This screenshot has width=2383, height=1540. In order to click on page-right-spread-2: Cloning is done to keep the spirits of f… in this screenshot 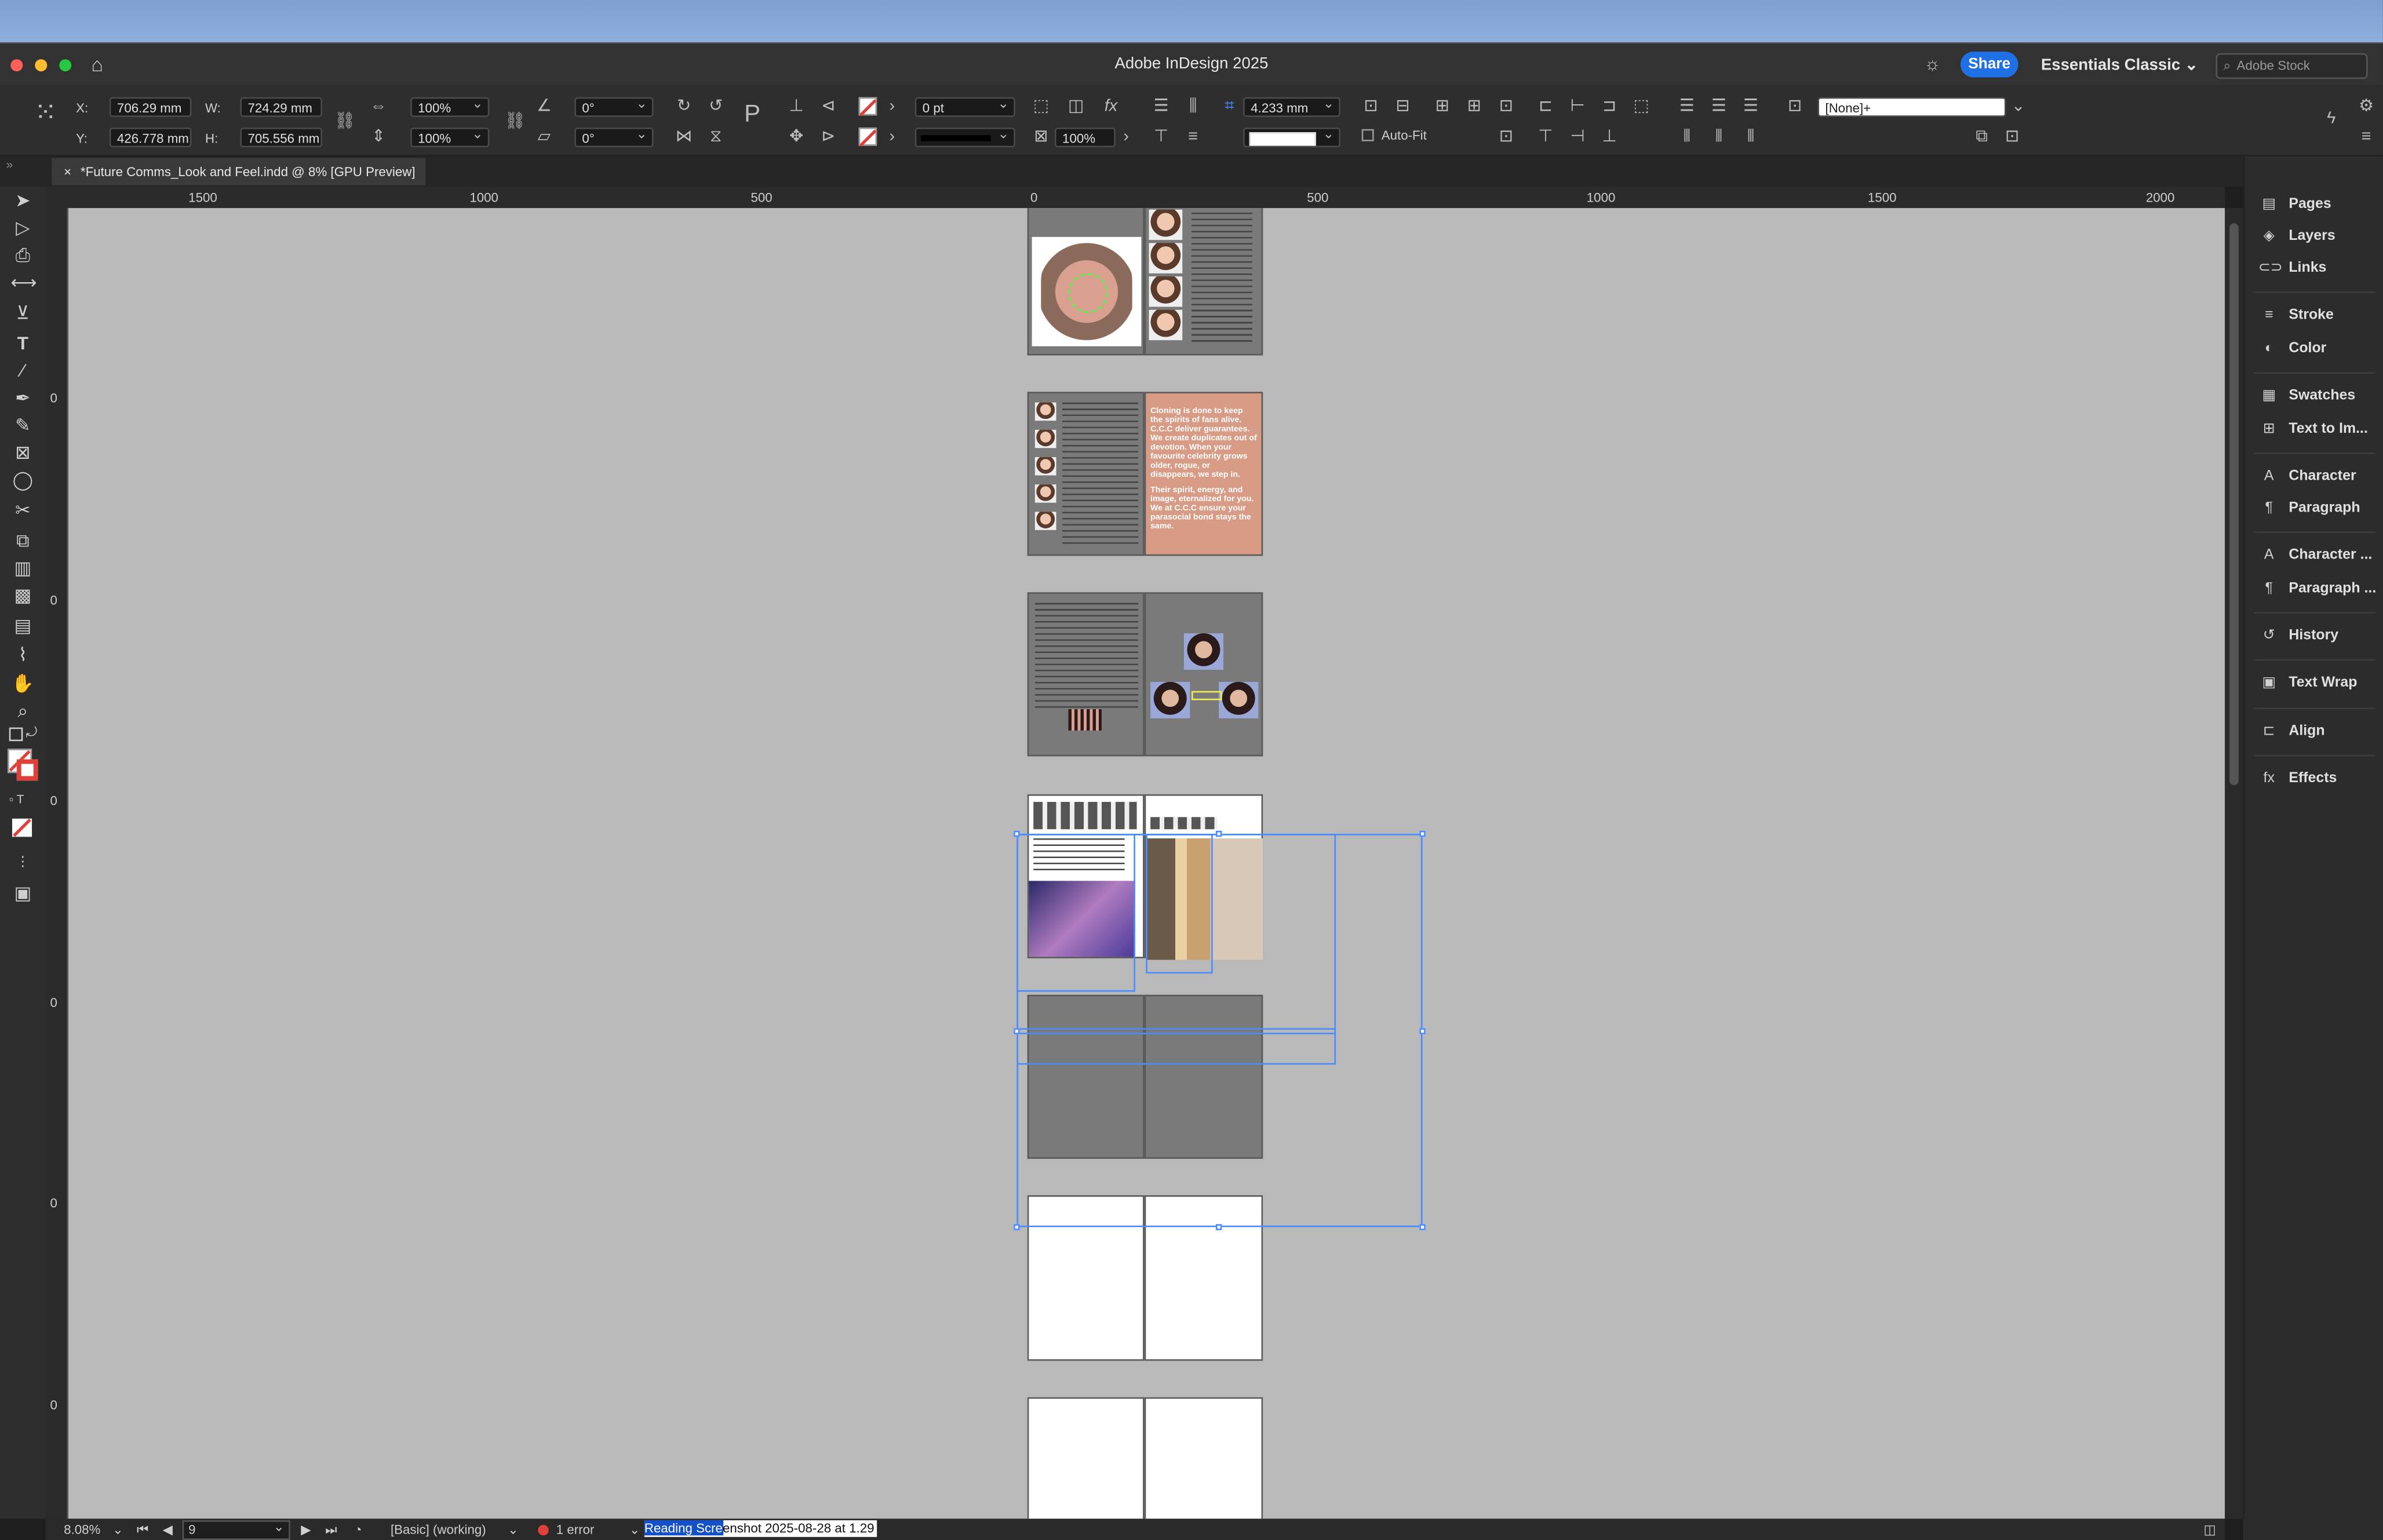, I will do `click(1203, 474)`.